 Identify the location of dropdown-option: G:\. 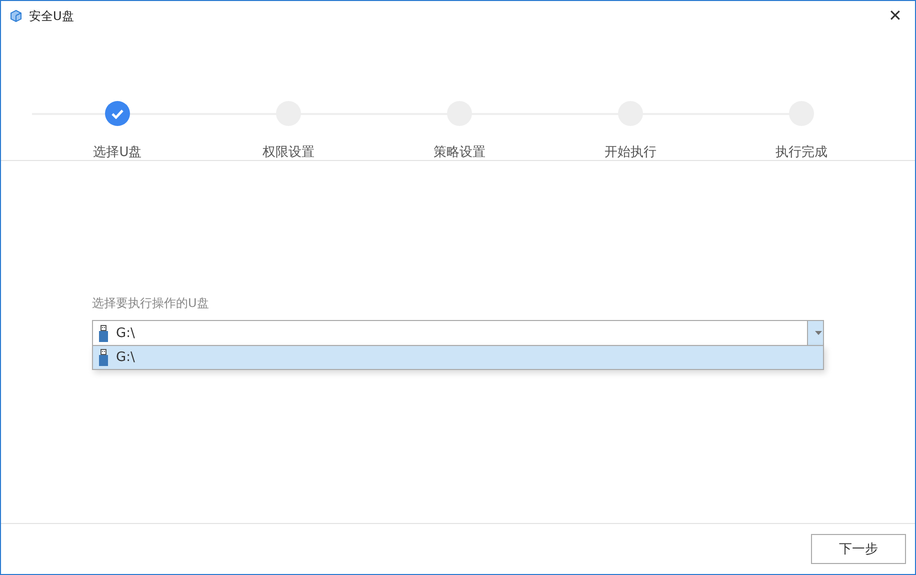
(458, 357).